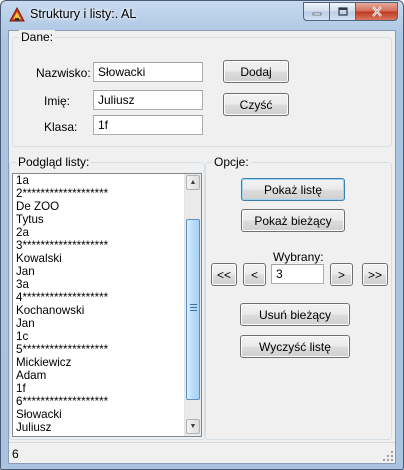 Image resolution: width=404 pixels, height=470 pixels. I want to click on list-item: Kowalski, so click(100, 258).